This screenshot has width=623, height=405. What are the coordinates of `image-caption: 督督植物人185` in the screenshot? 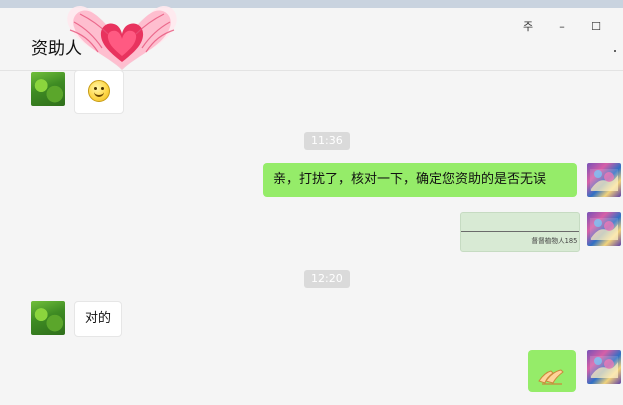 It's located at (554, 241).